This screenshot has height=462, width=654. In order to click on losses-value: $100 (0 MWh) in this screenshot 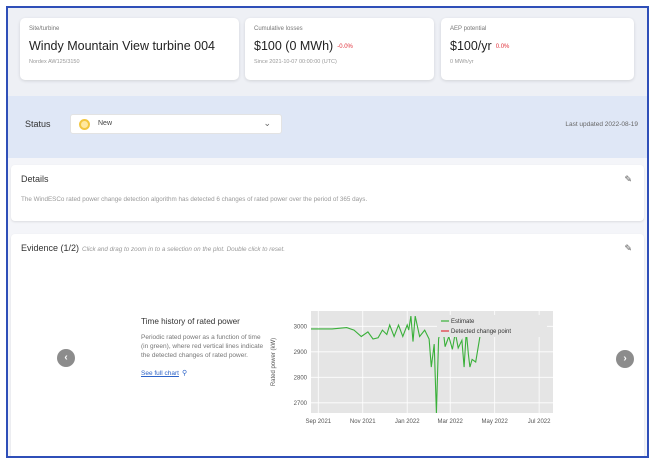, I will do `click(294, 46)`.